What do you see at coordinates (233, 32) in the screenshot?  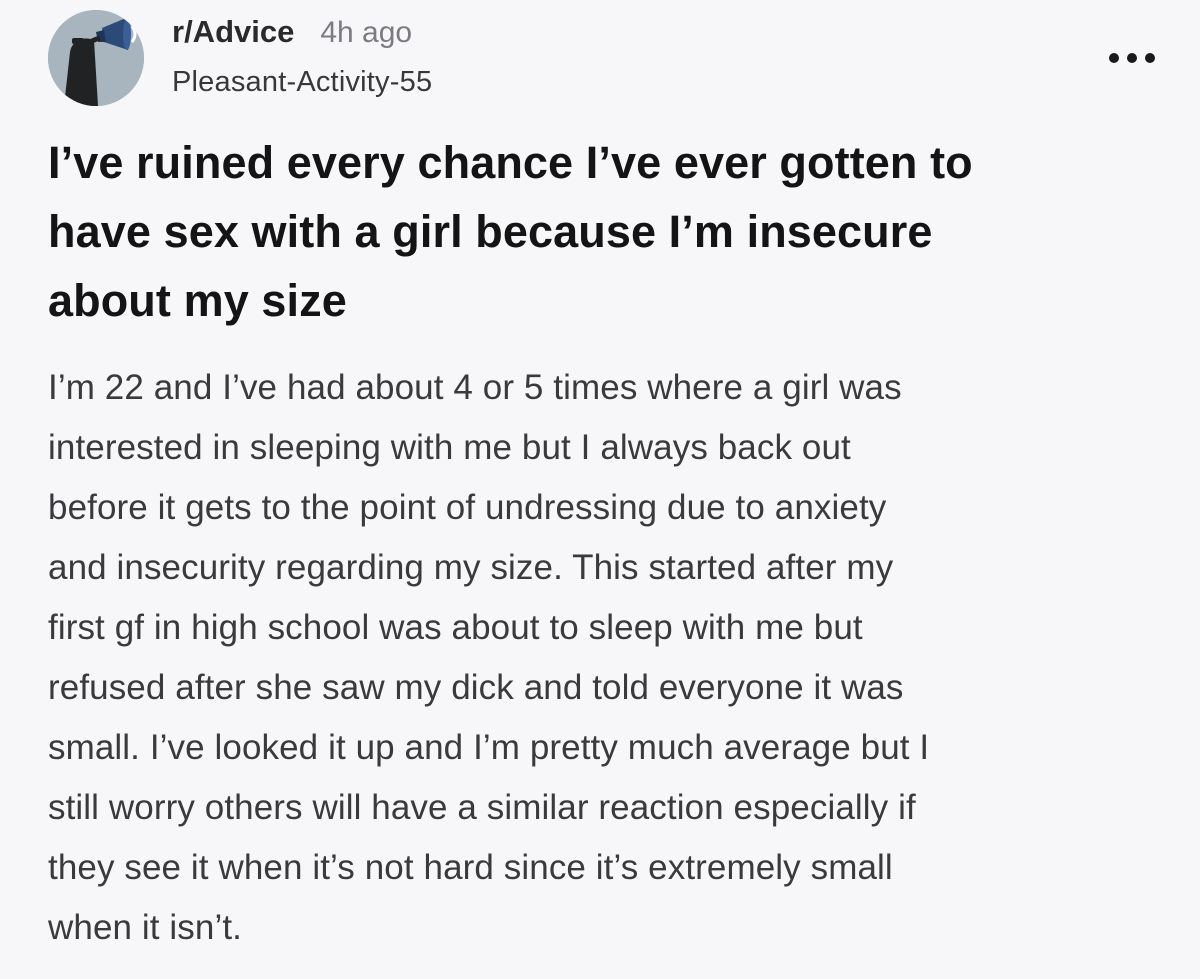 I see `subreddit-name: r/Advice` at bounding box center [233, 32].